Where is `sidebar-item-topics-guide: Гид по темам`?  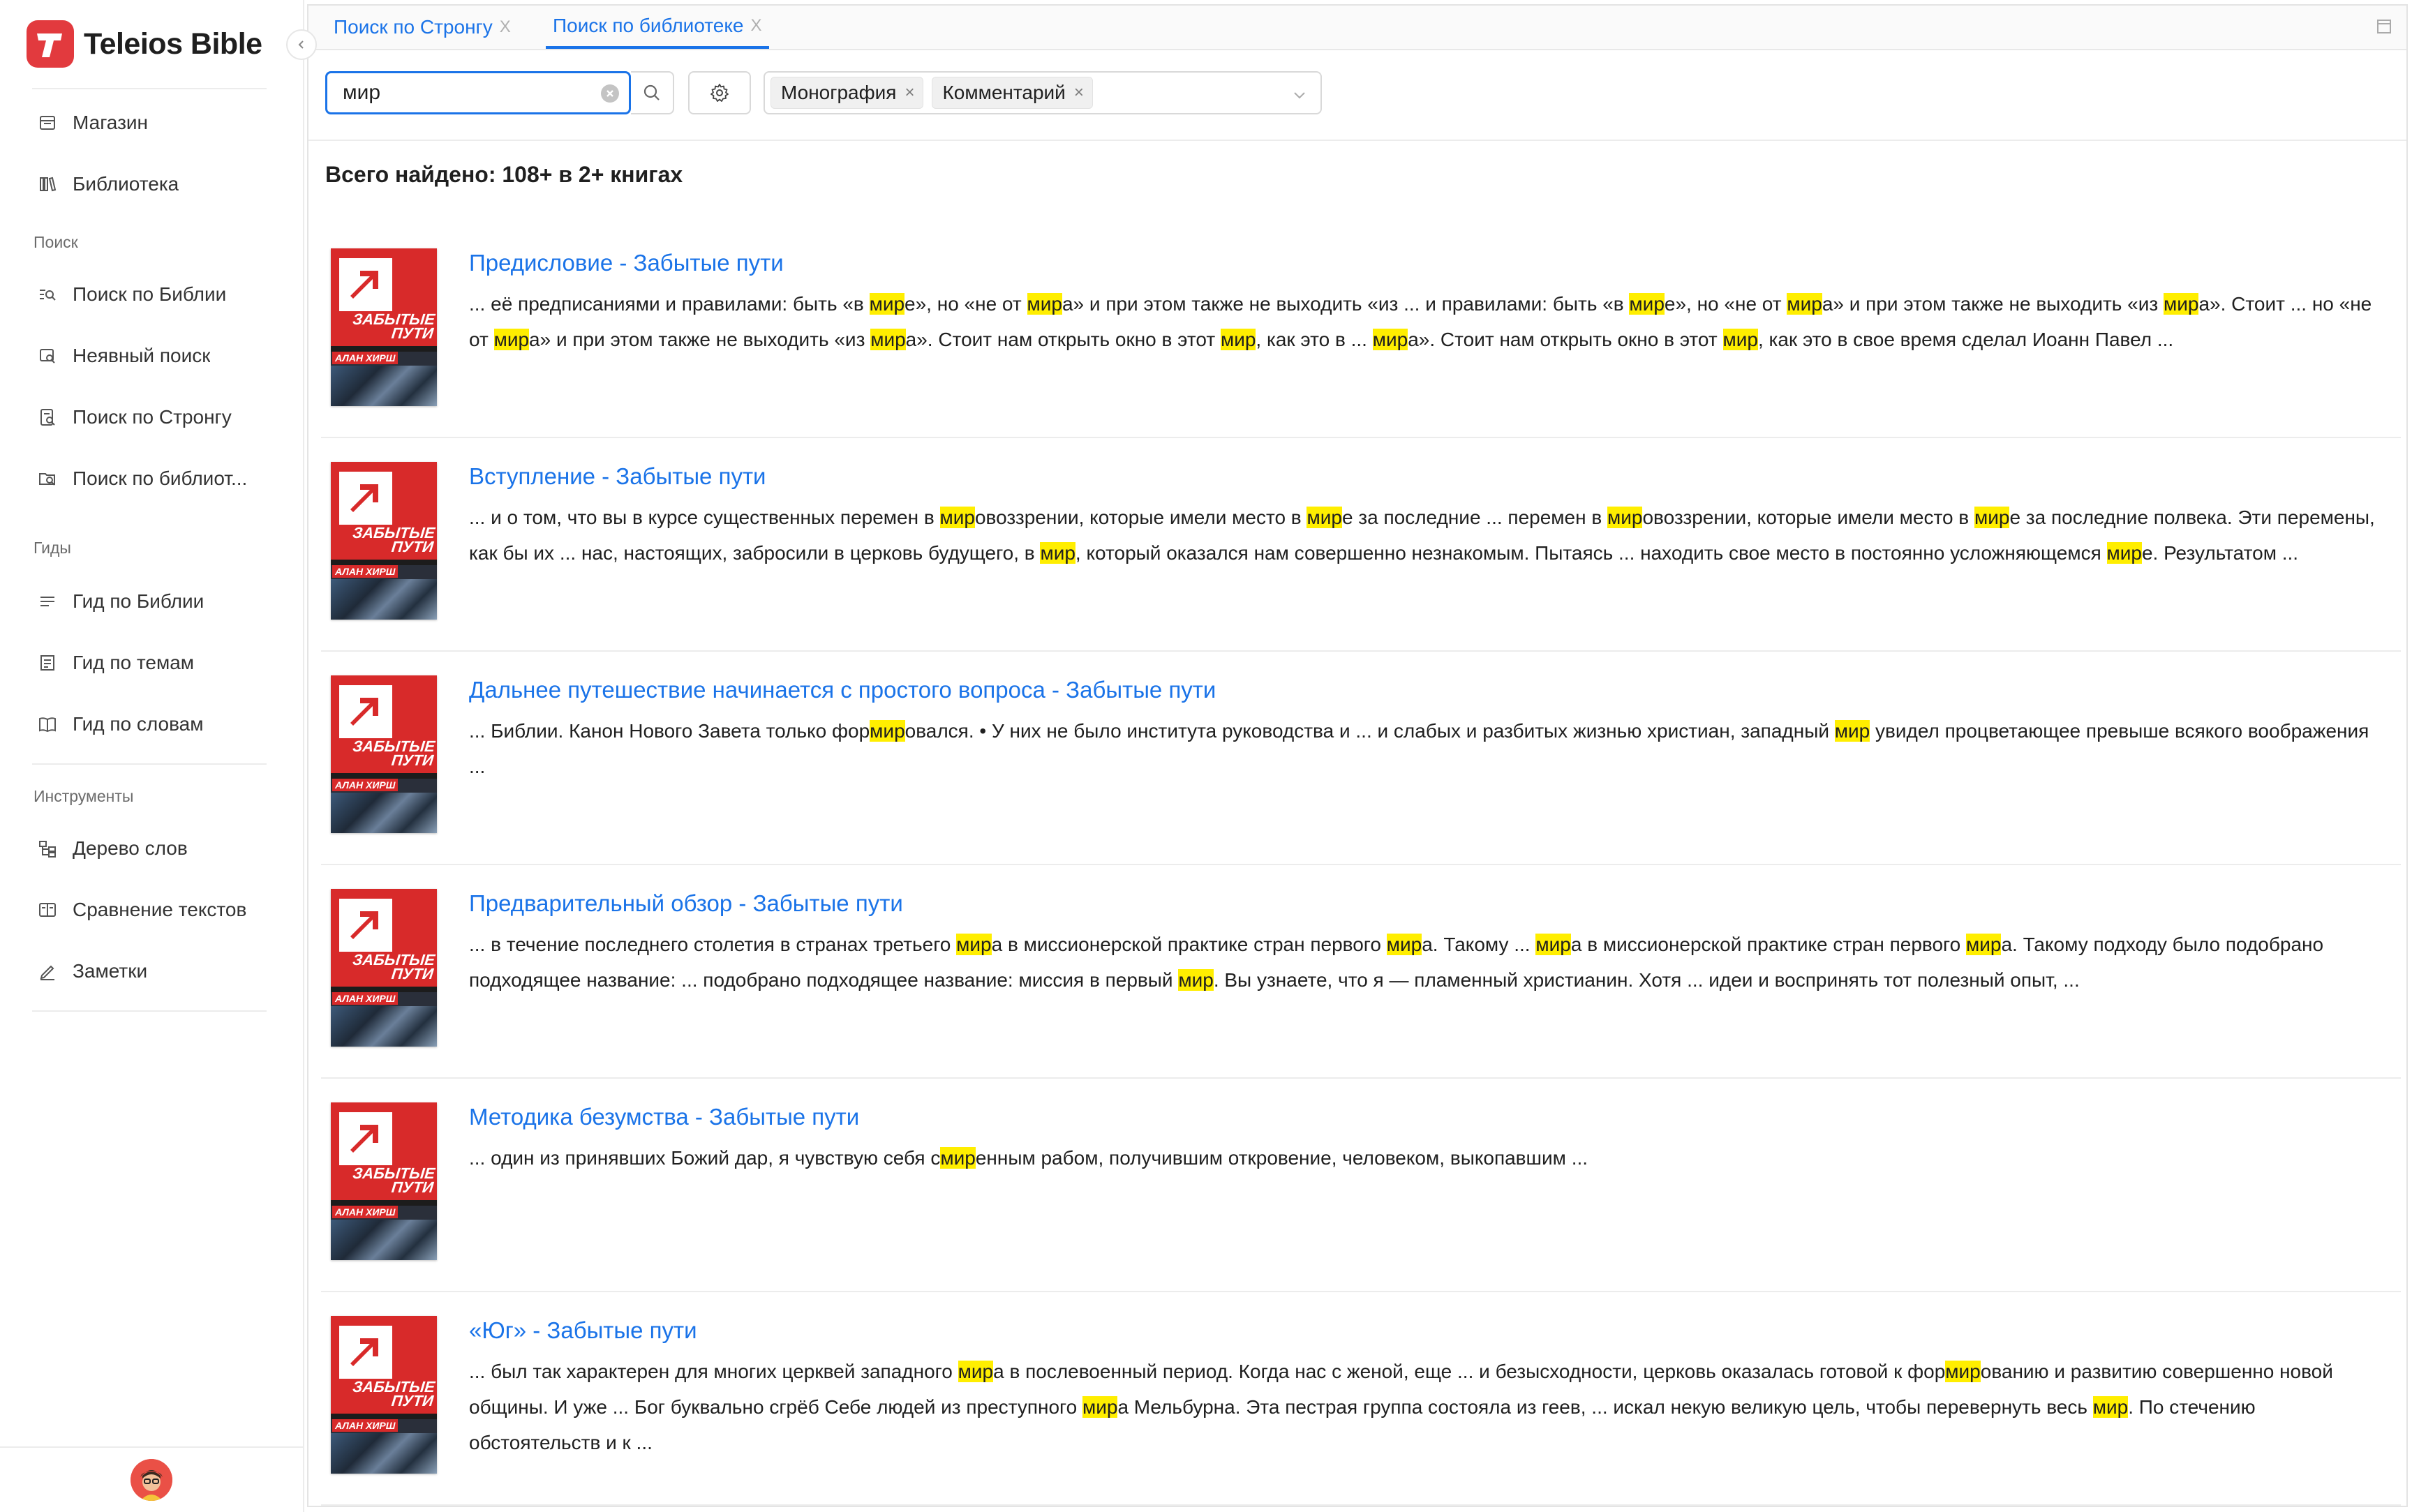 sidebar-item-topics-guide: Гид по темам is located at coordinates (155, 663).